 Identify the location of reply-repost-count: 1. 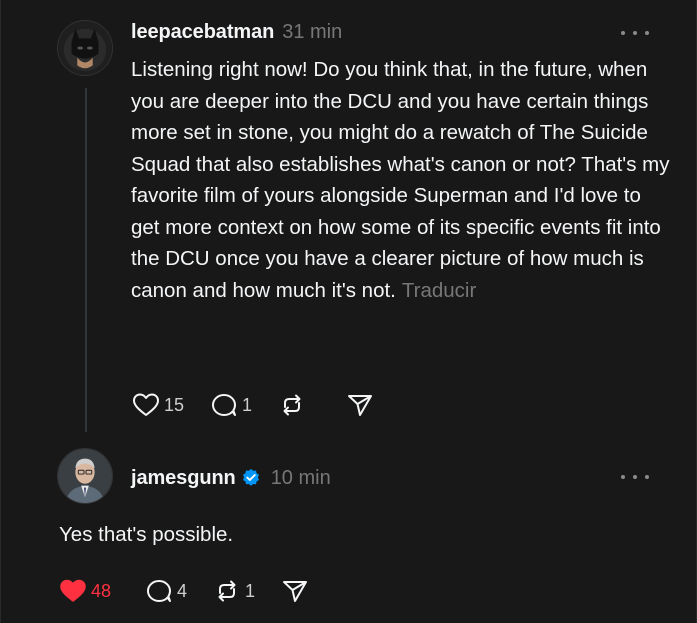
(250, 590).